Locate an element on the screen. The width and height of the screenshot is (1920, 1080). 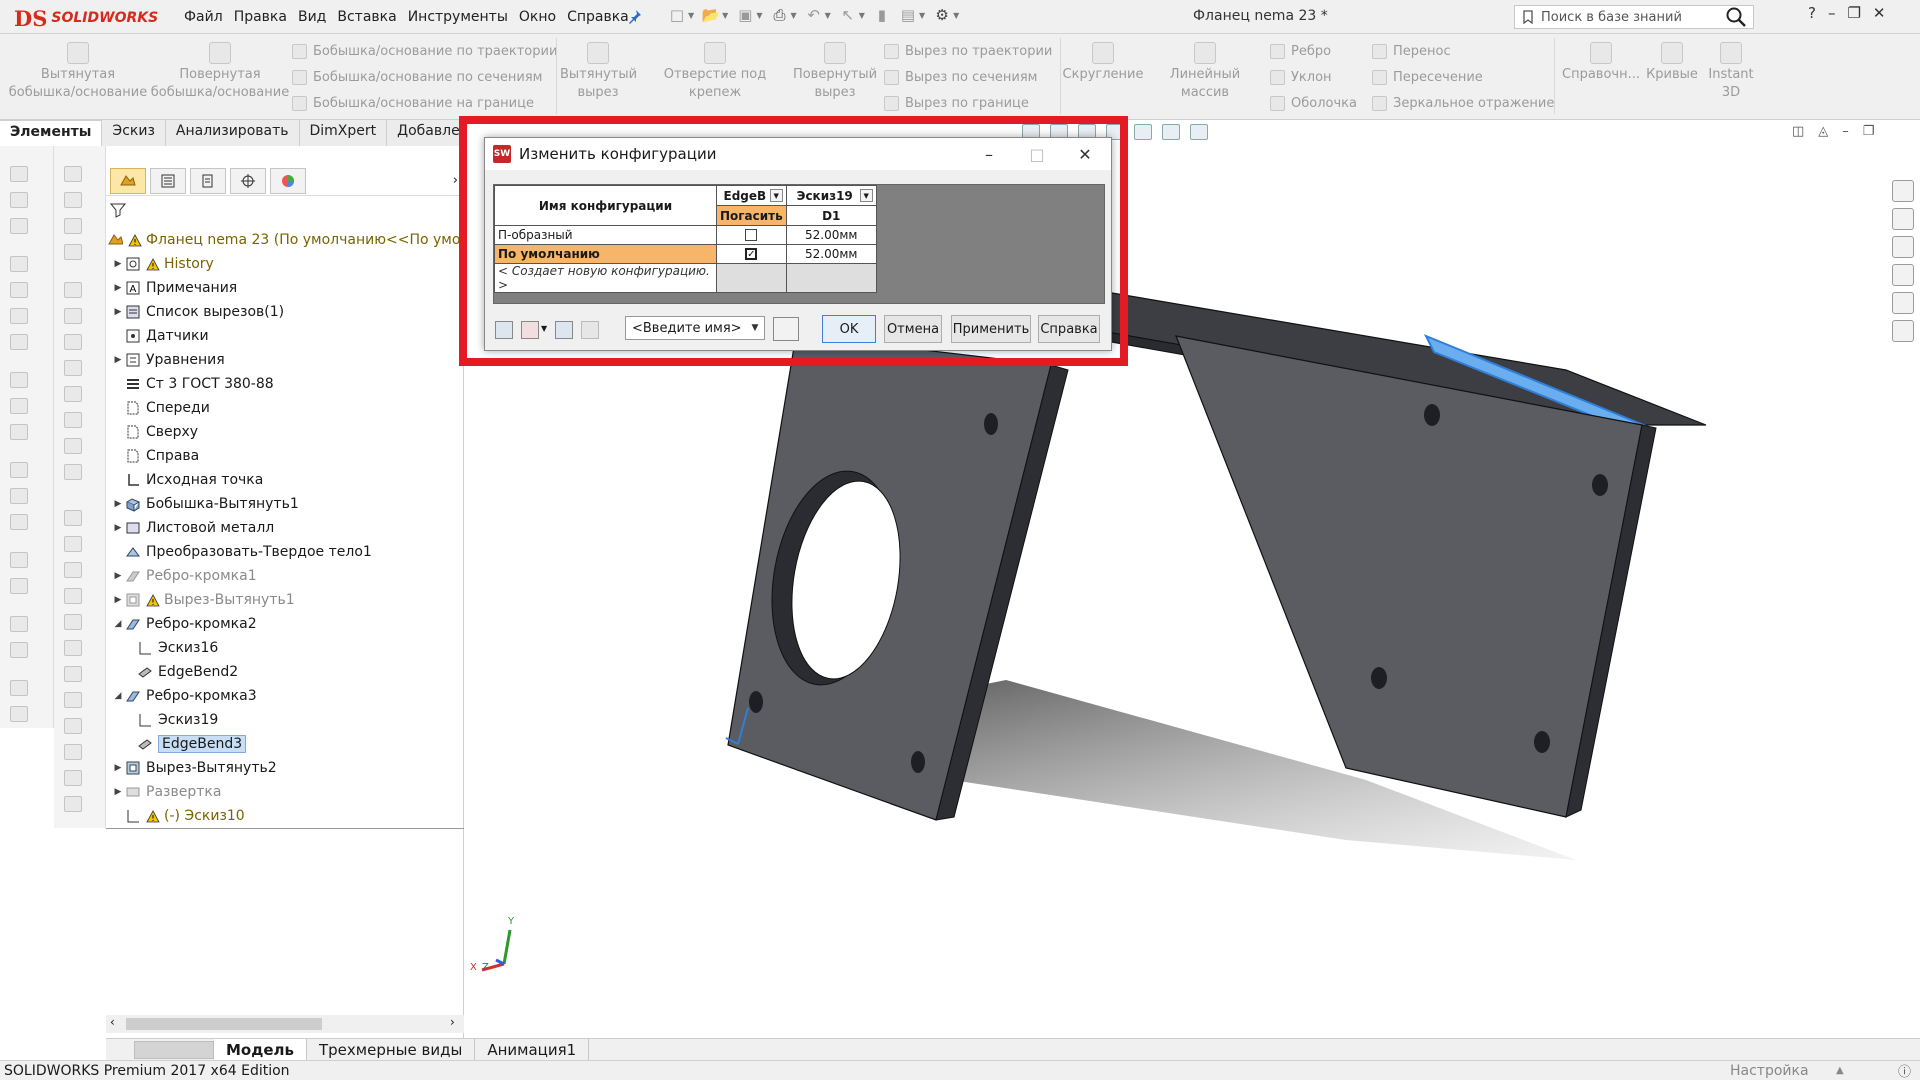
tab-animation1: Анимация1 is located at coordinates (532, 1049).